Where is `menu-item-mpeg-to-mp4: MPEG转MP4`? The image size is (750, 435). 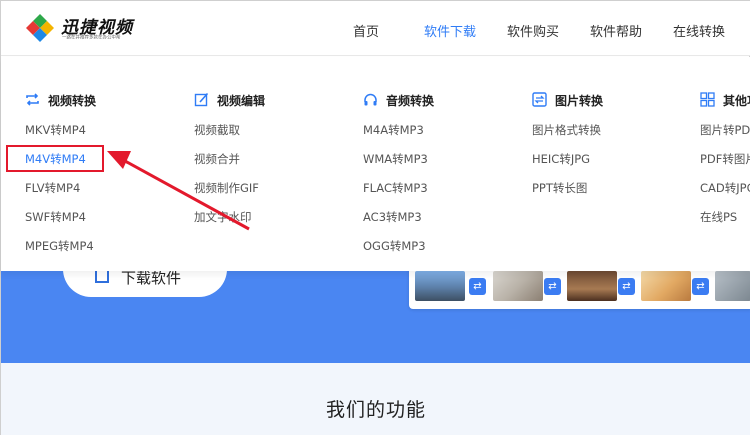
menu-item-mpeg-to-mp4: MPEG转MP4 is located at coordinates (59, 246).